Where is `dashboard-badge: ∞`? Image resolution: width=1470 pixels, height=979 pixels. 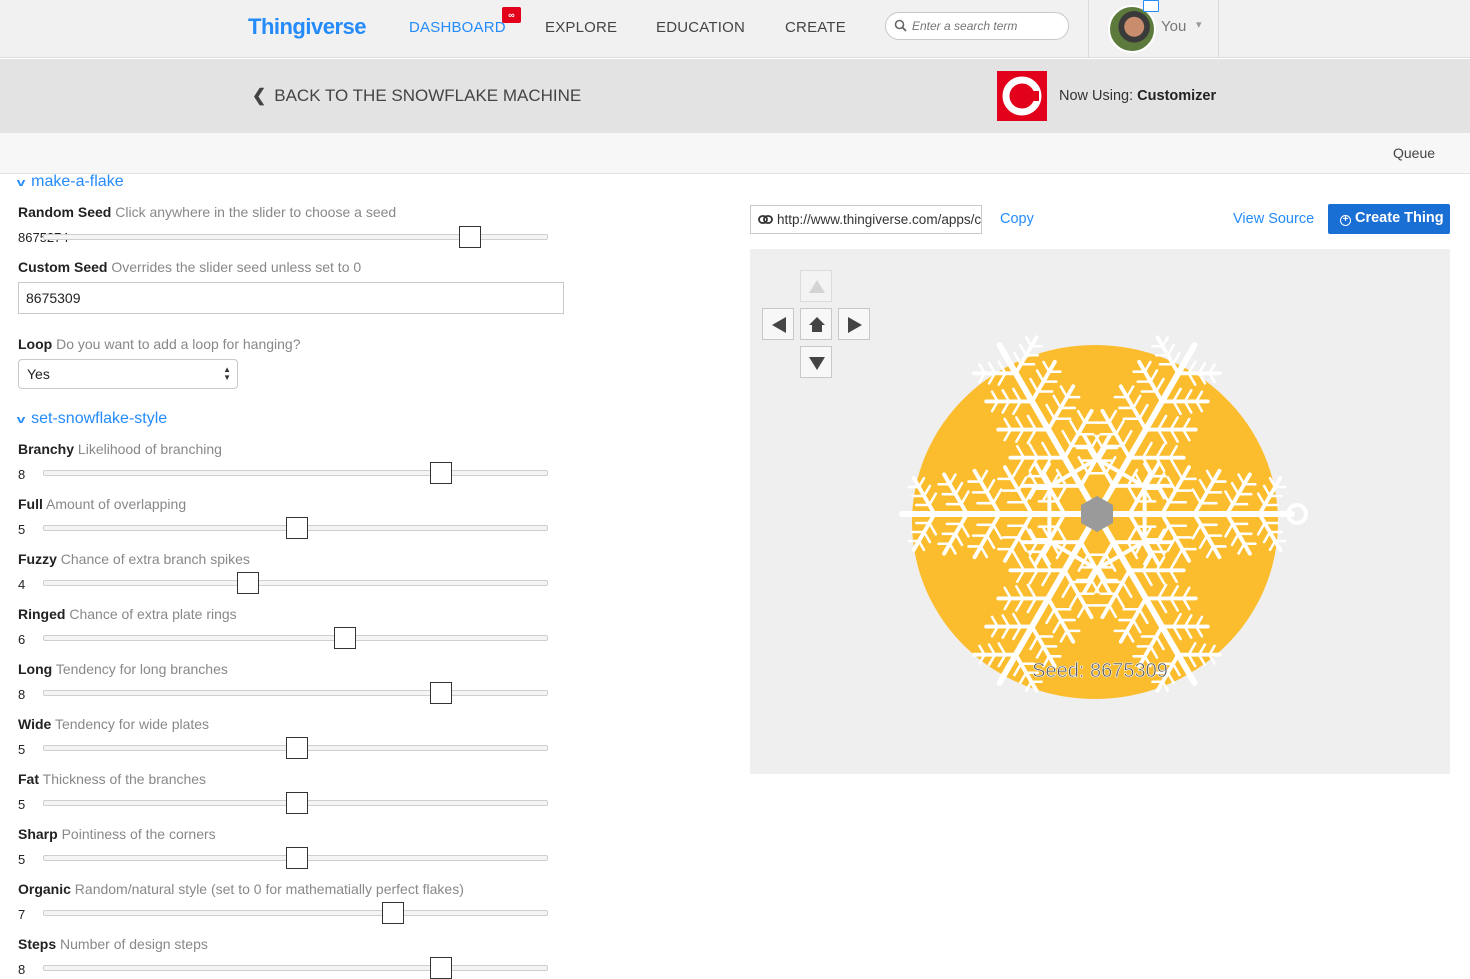 dashboard-badge: ∞ is located at coordinates (511, 15).